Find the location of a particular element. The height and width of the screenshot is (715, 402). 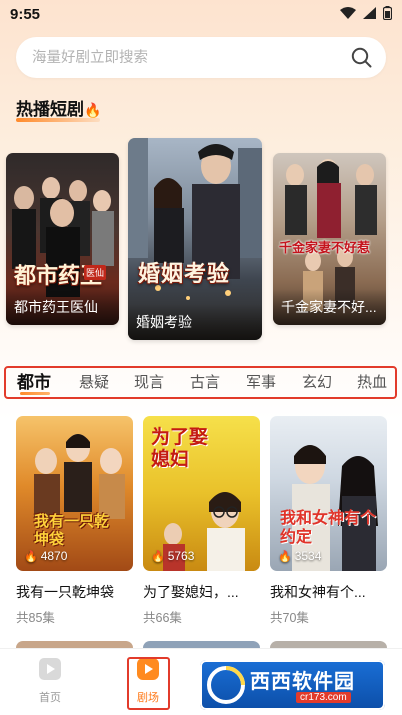

section-title-underline is located at coordinates (58, 120).